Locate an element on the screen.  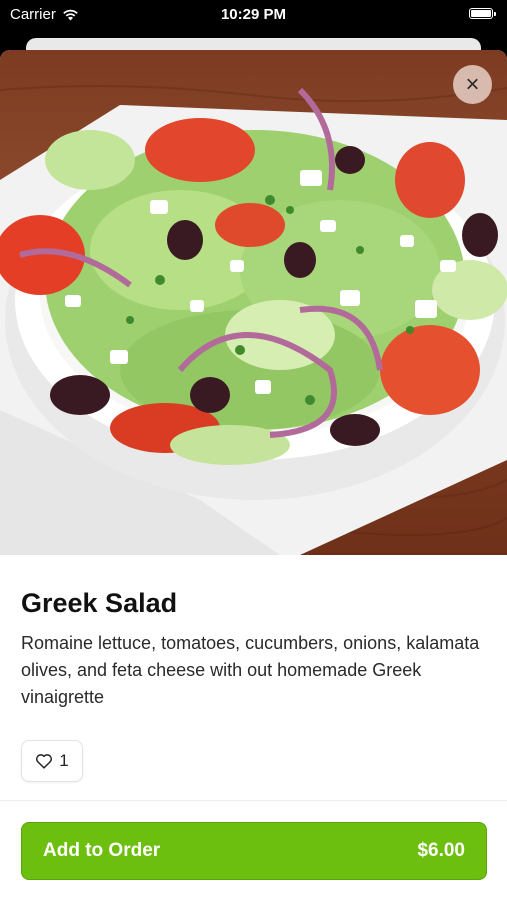
close-icon: × is located at coordinates (472, 84).